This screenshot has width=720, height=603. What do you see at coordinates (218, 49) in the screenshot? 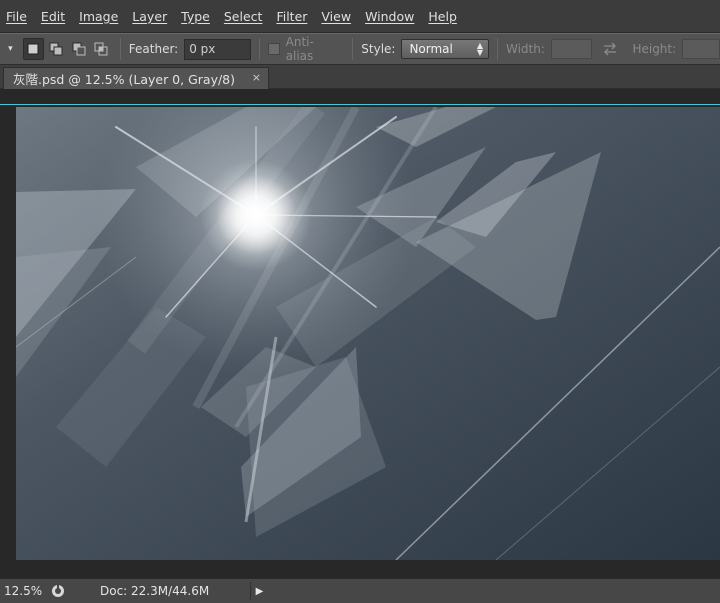
I see `feather-input` at bounding box center [218, 49].